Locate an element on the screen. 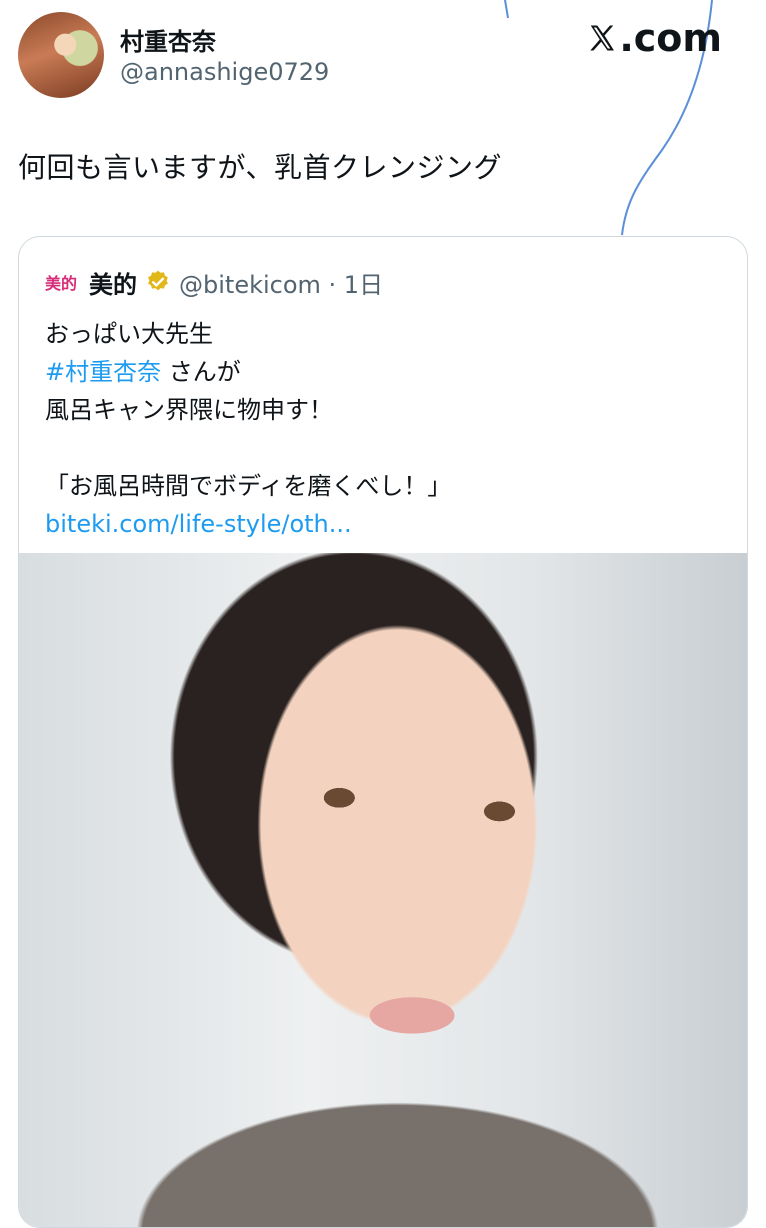  x-logo-icon is located at coordinates (602, 38).